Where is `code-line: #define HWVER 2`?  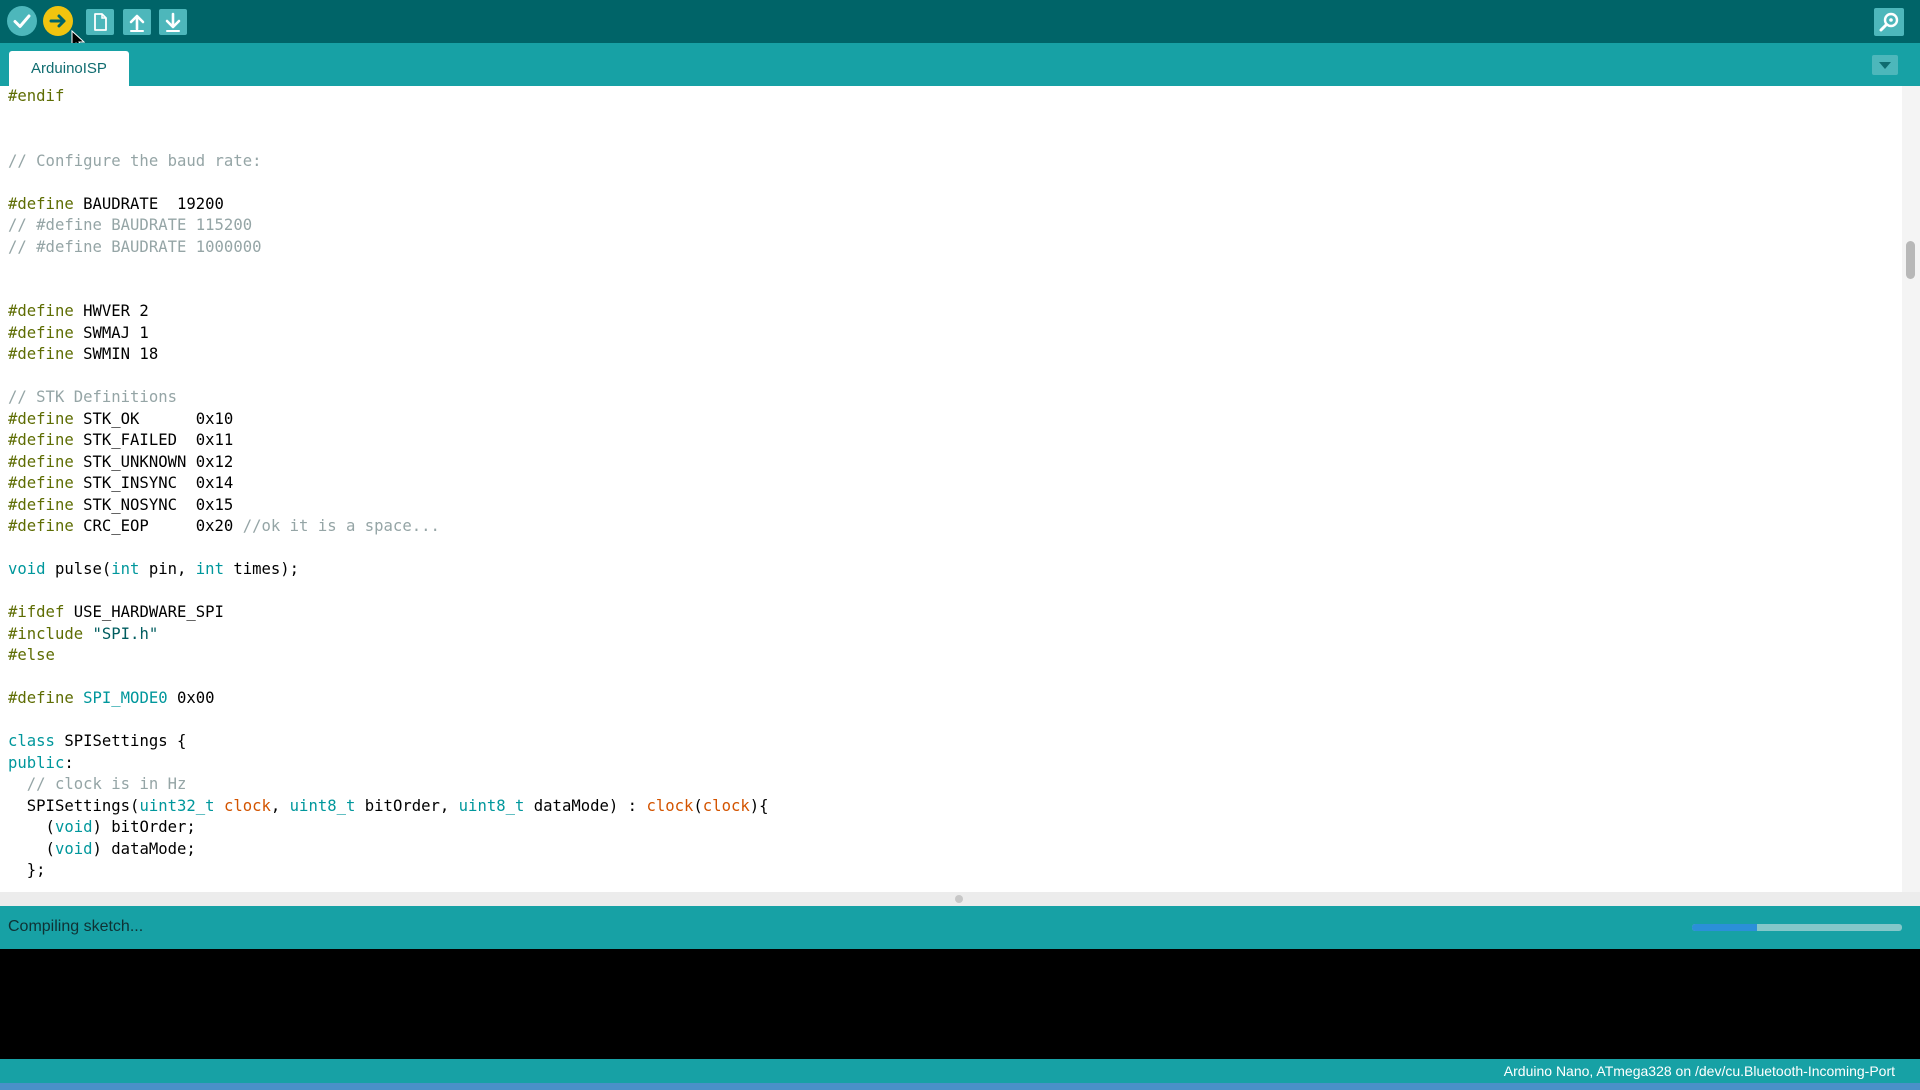 code-line: #define HWVER 2 is located at coordinates (388, 312).